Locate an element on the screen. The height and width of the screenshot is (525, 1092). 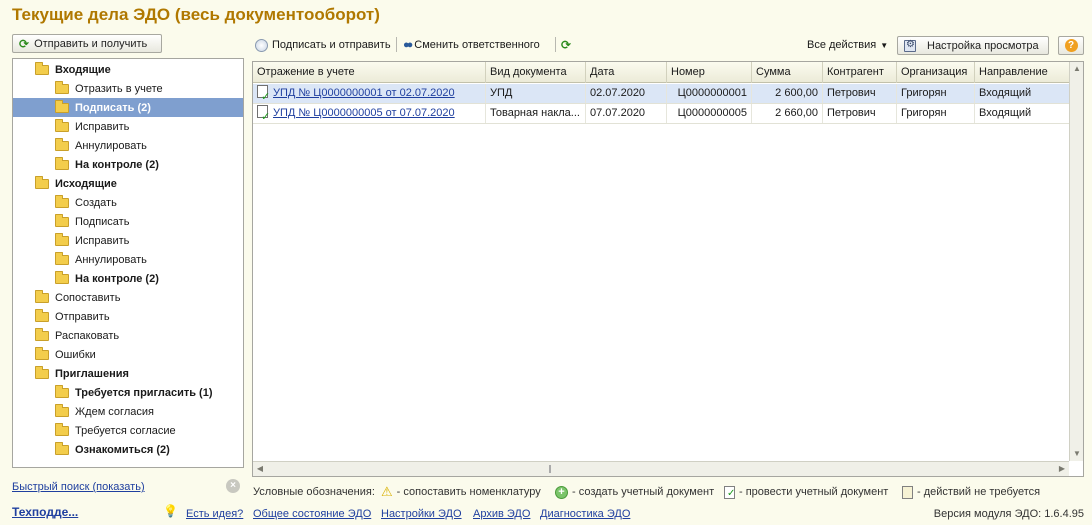
vertical-scrollbar: ▲ ▼ is located at coordinates (1076, 261).